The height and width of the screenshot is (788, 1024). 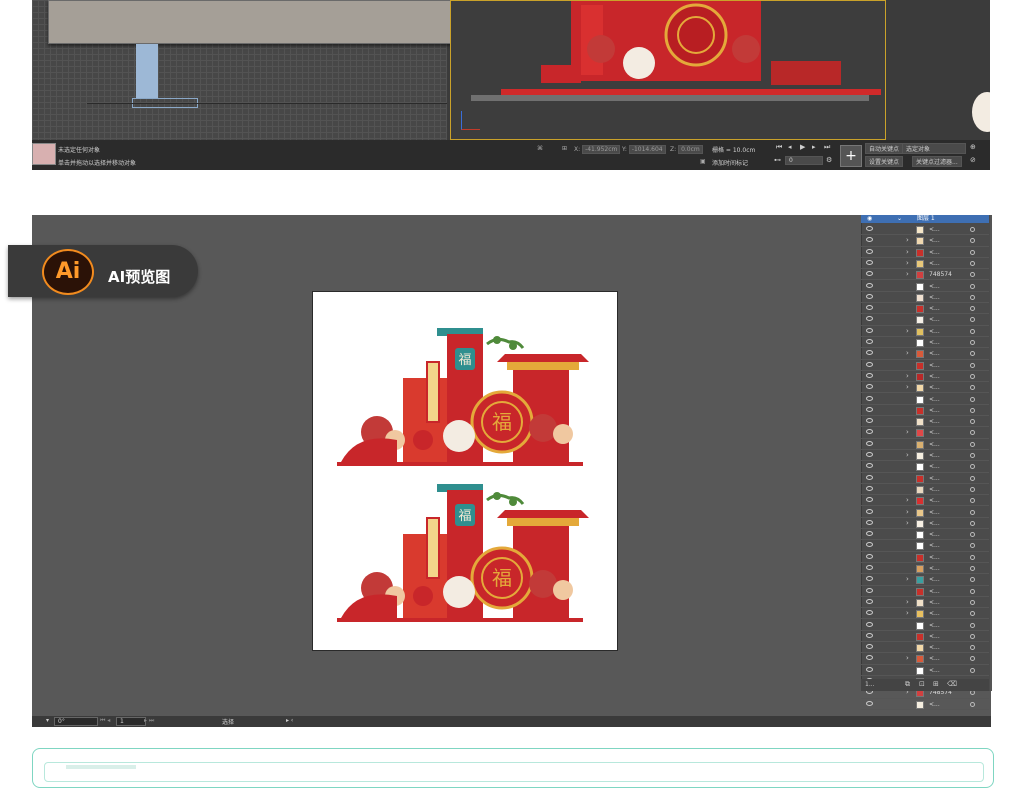 I want to click on play-icon: ▶, so click(x=802, y=147).